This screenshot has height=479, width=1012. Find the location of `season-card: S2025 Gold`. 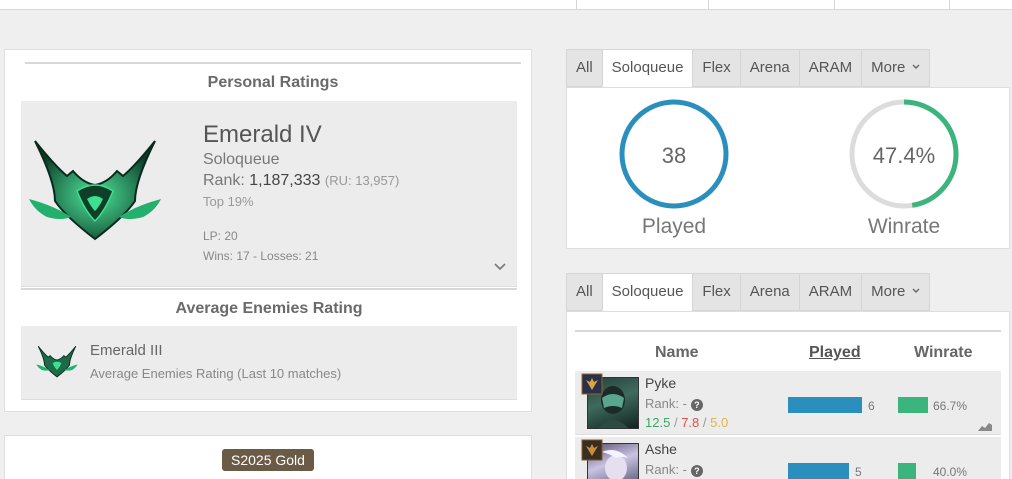

season-card: S2025 Gold is located at coordinates (268, 457).